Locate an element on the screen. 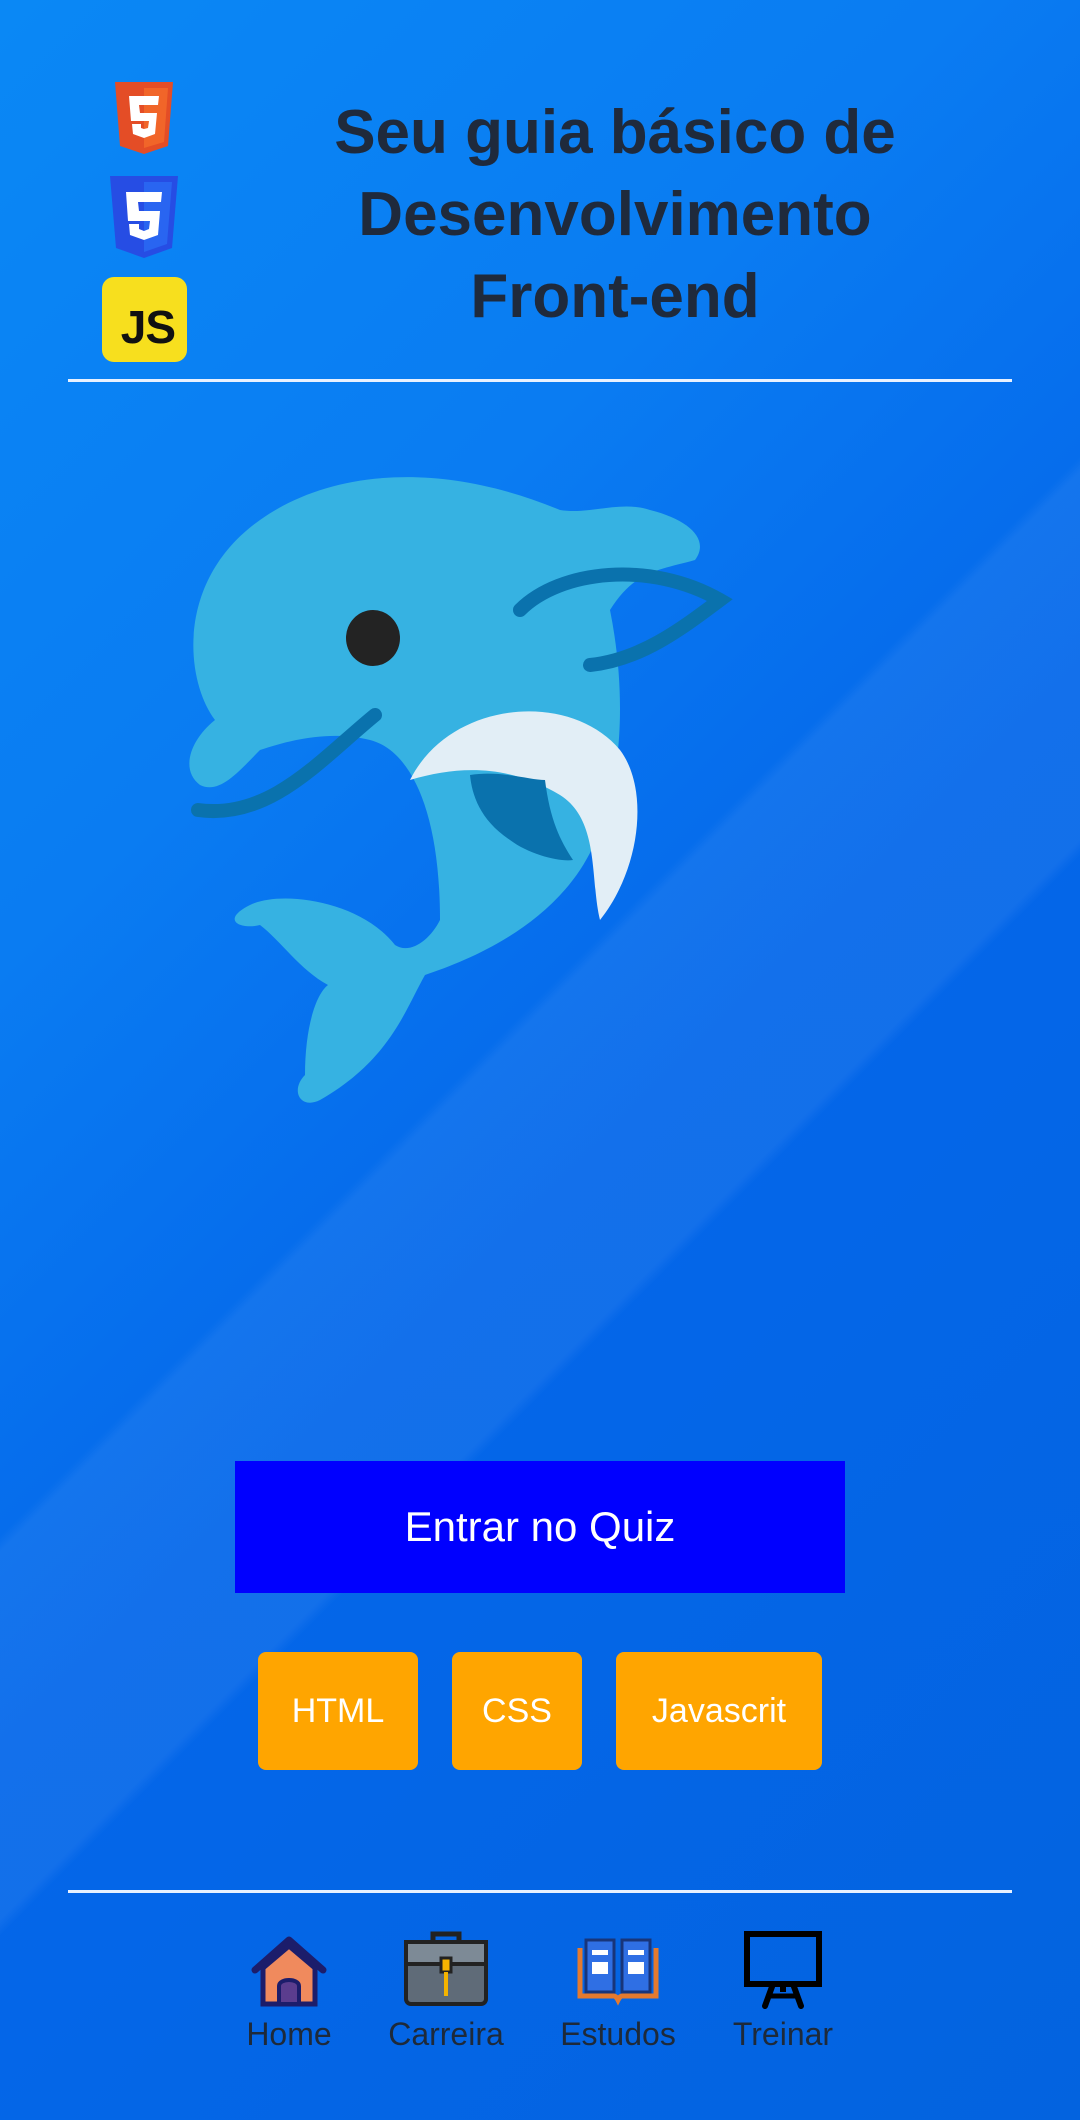 This screenshot has height=2120, width=1080. html5-logo is located at coordinates (144, 118).